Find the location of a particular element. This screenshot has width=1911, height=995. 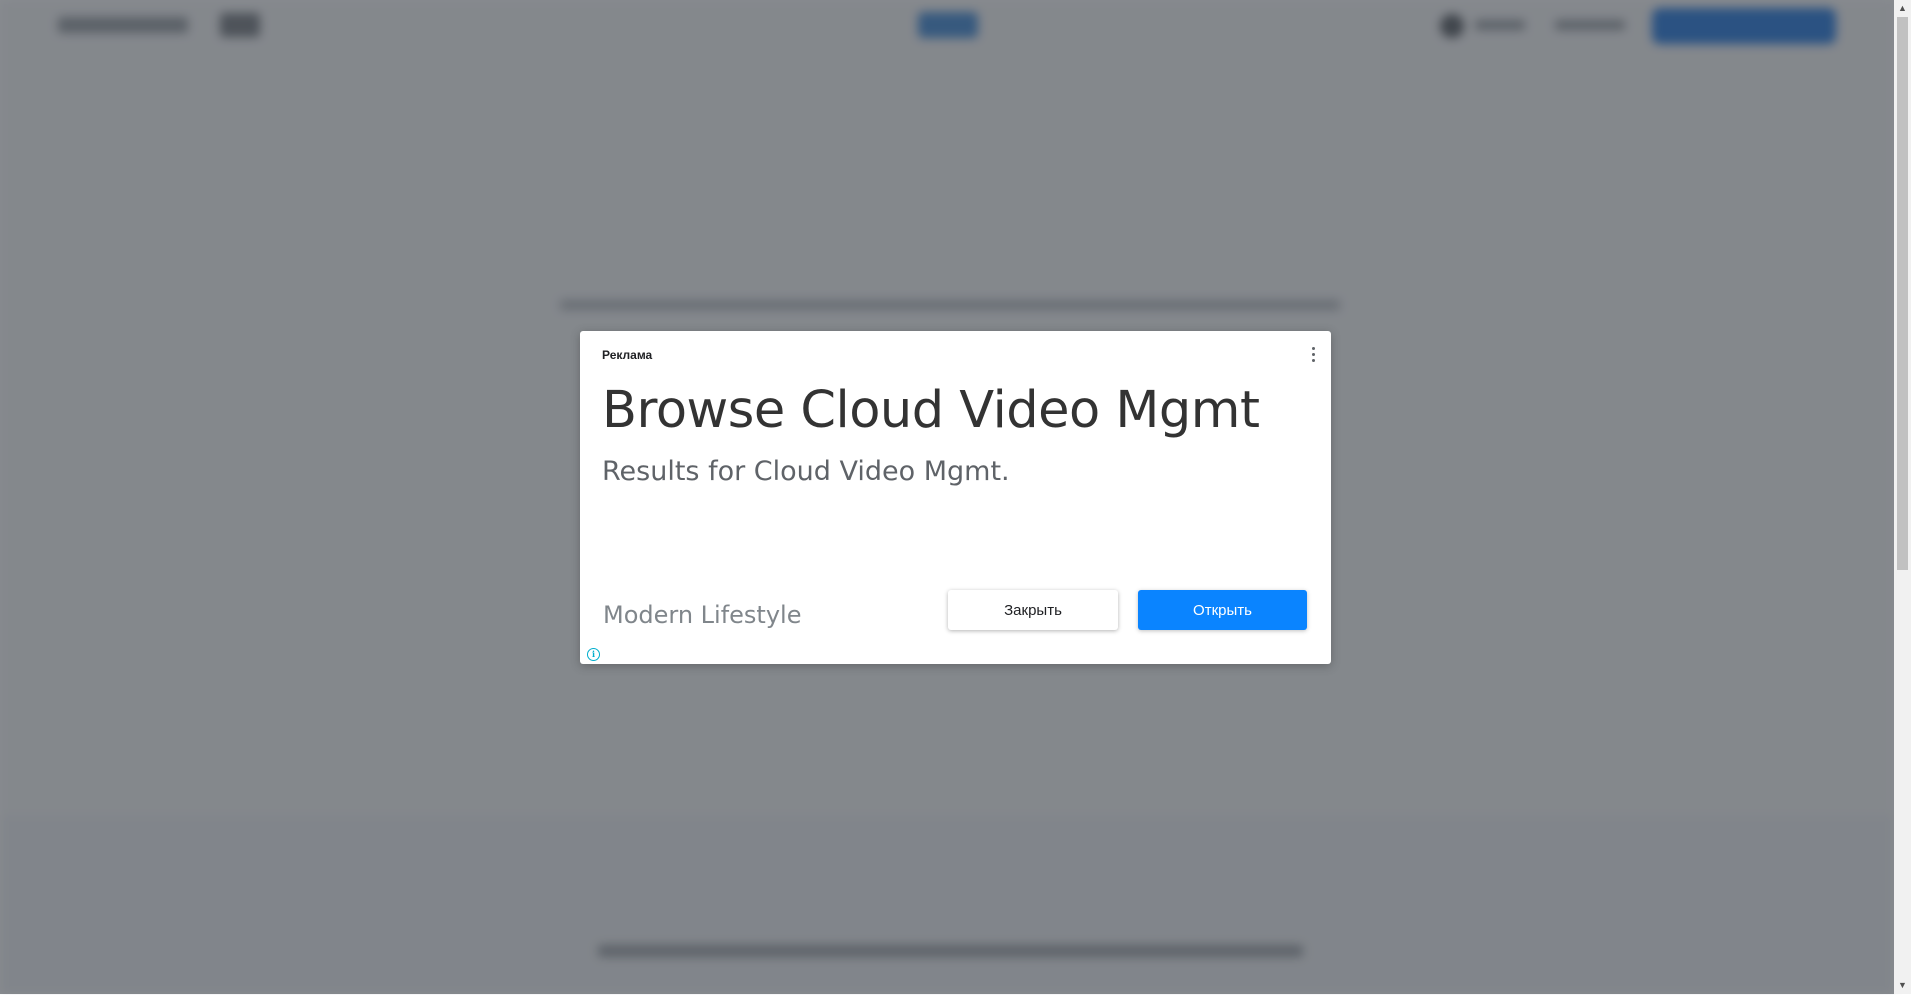

scroll-down-arrow-icon: ▼ is located at coordinates (1902, 985).